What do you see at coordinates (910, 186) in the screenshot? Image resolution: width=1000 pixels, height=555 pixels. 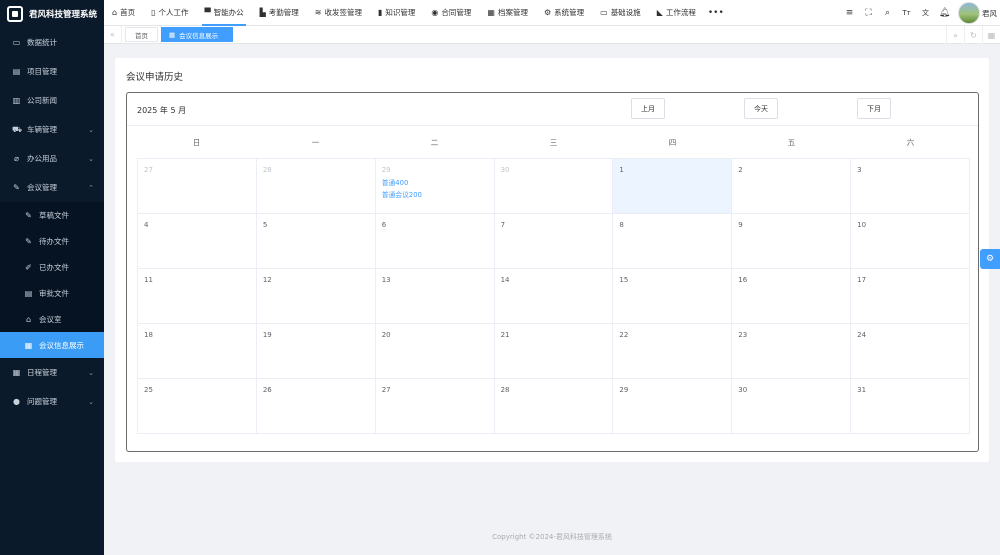 I see `calendar-day-cell: 3` at bounding box center [910, 186].